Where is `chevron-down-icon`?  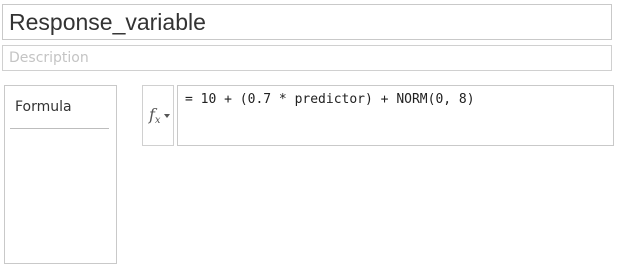 chevron-down-icon is located at coordinates (167, 116).